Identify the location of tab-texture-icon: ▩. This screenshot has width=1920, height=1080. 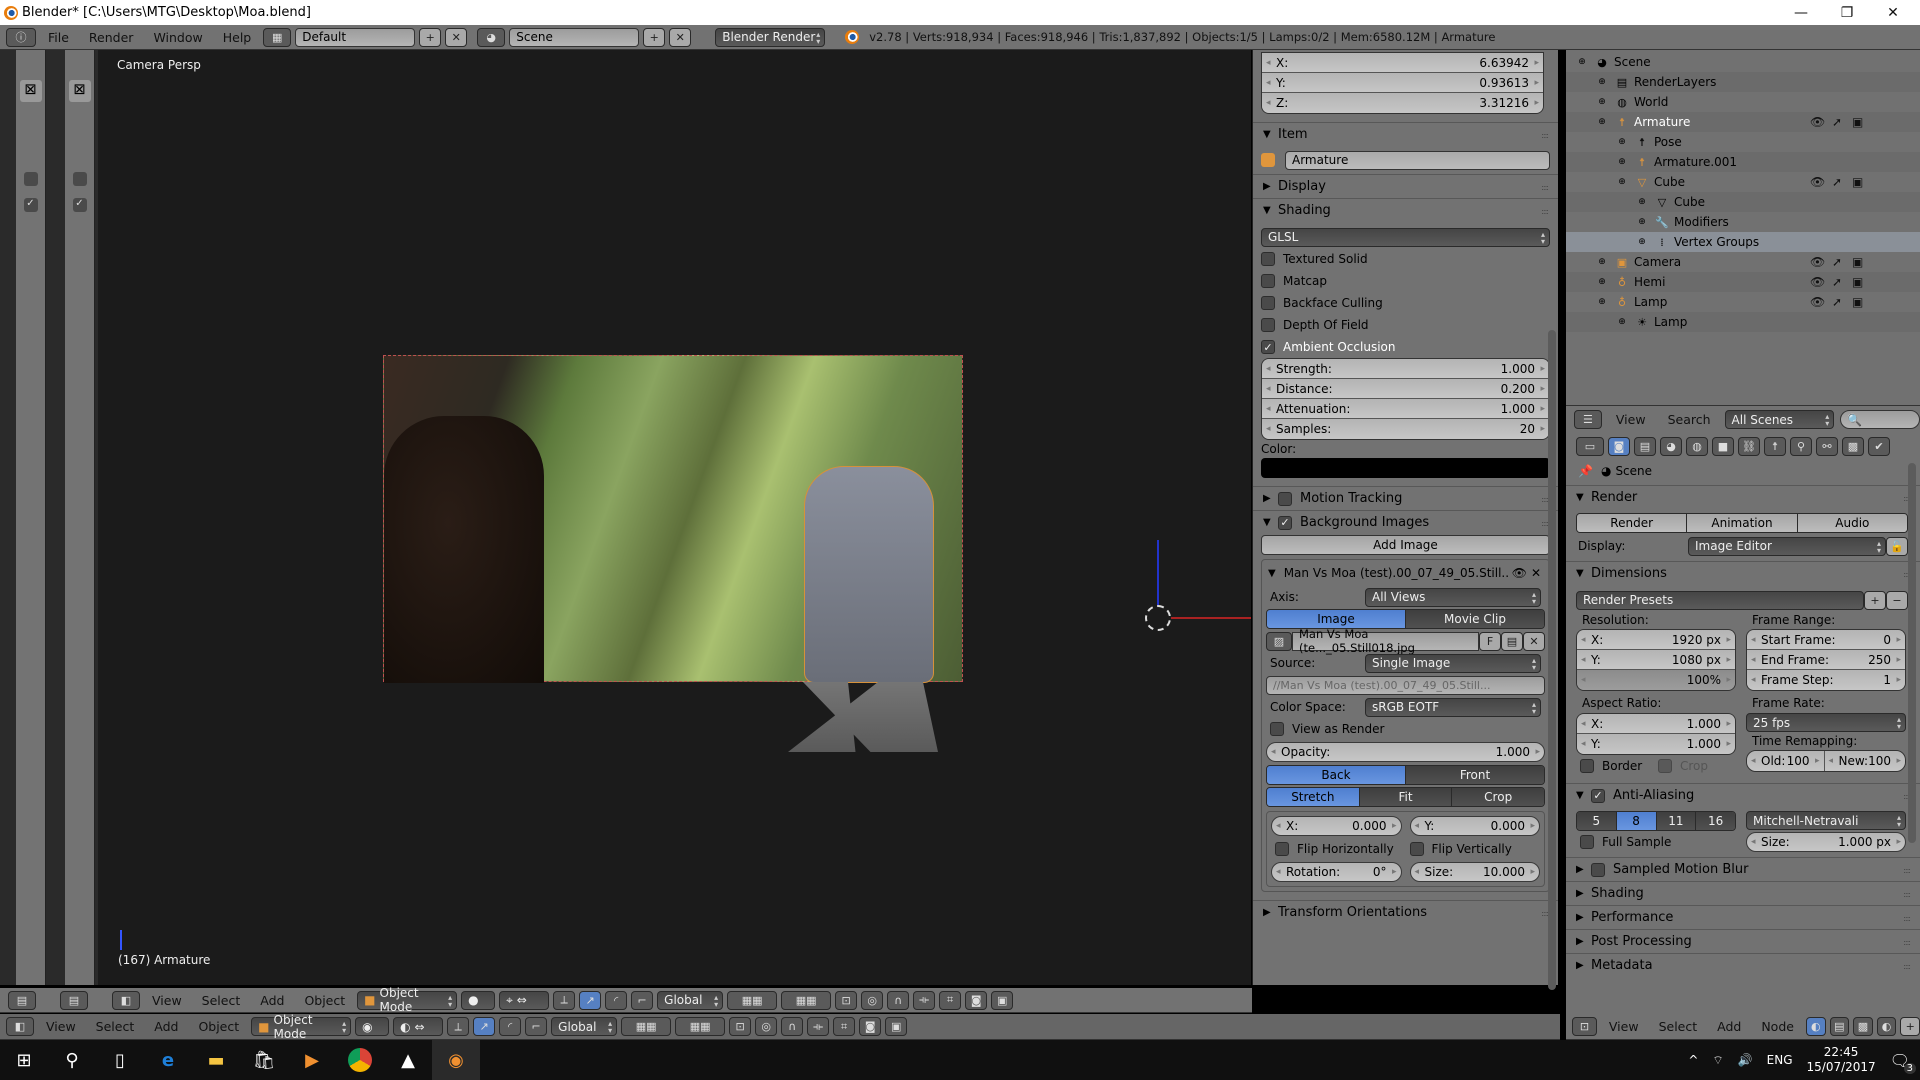
(1853, 446).